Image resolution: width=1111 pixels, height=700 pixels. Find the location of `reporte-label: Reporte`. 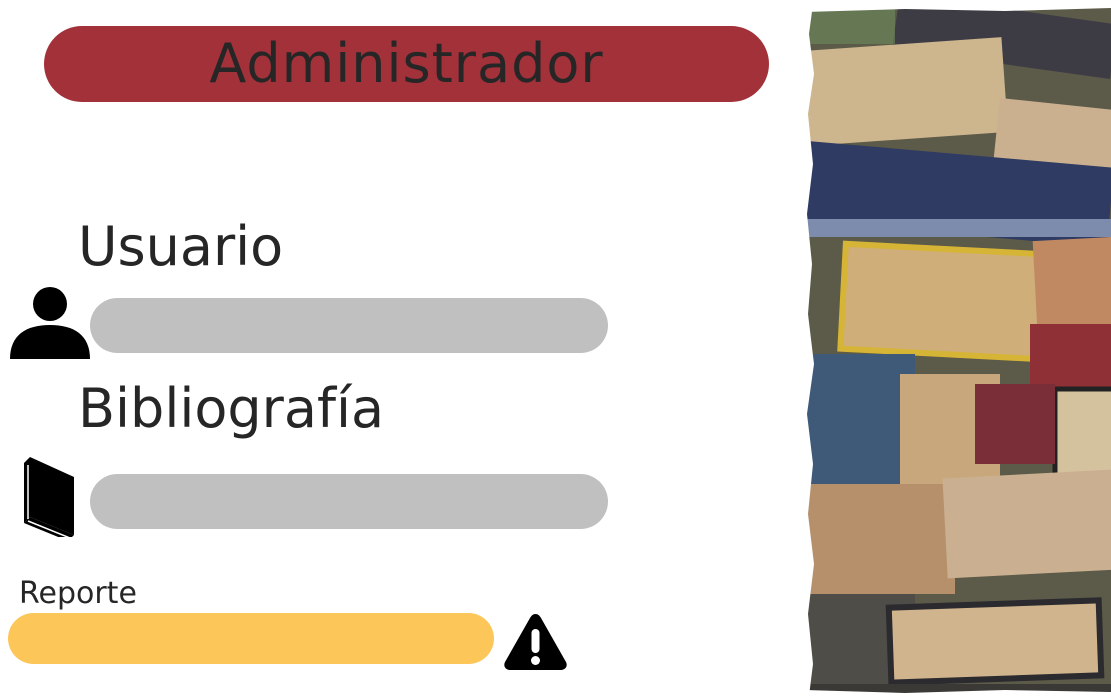

reporte-label: Reporte is located at coordinates (78, 593).